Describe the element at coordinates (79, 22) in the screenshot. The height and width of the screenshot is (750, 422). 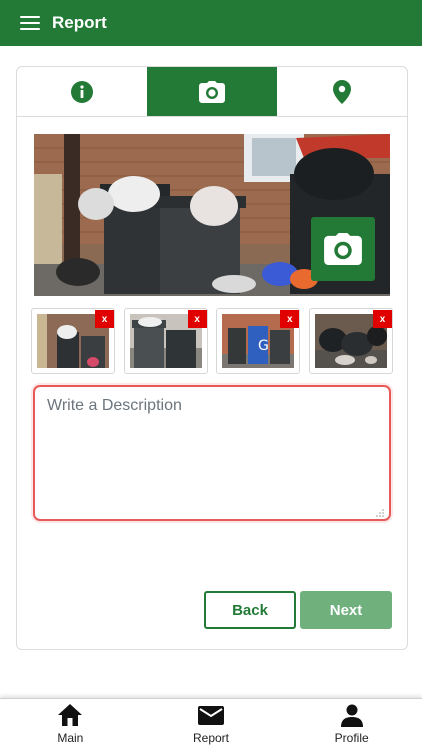
I see `page-title: Report` at that location.